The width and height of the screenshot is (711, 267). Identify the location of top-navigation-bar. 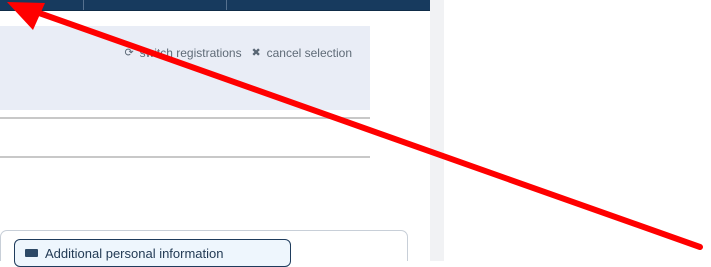
(222, 5).